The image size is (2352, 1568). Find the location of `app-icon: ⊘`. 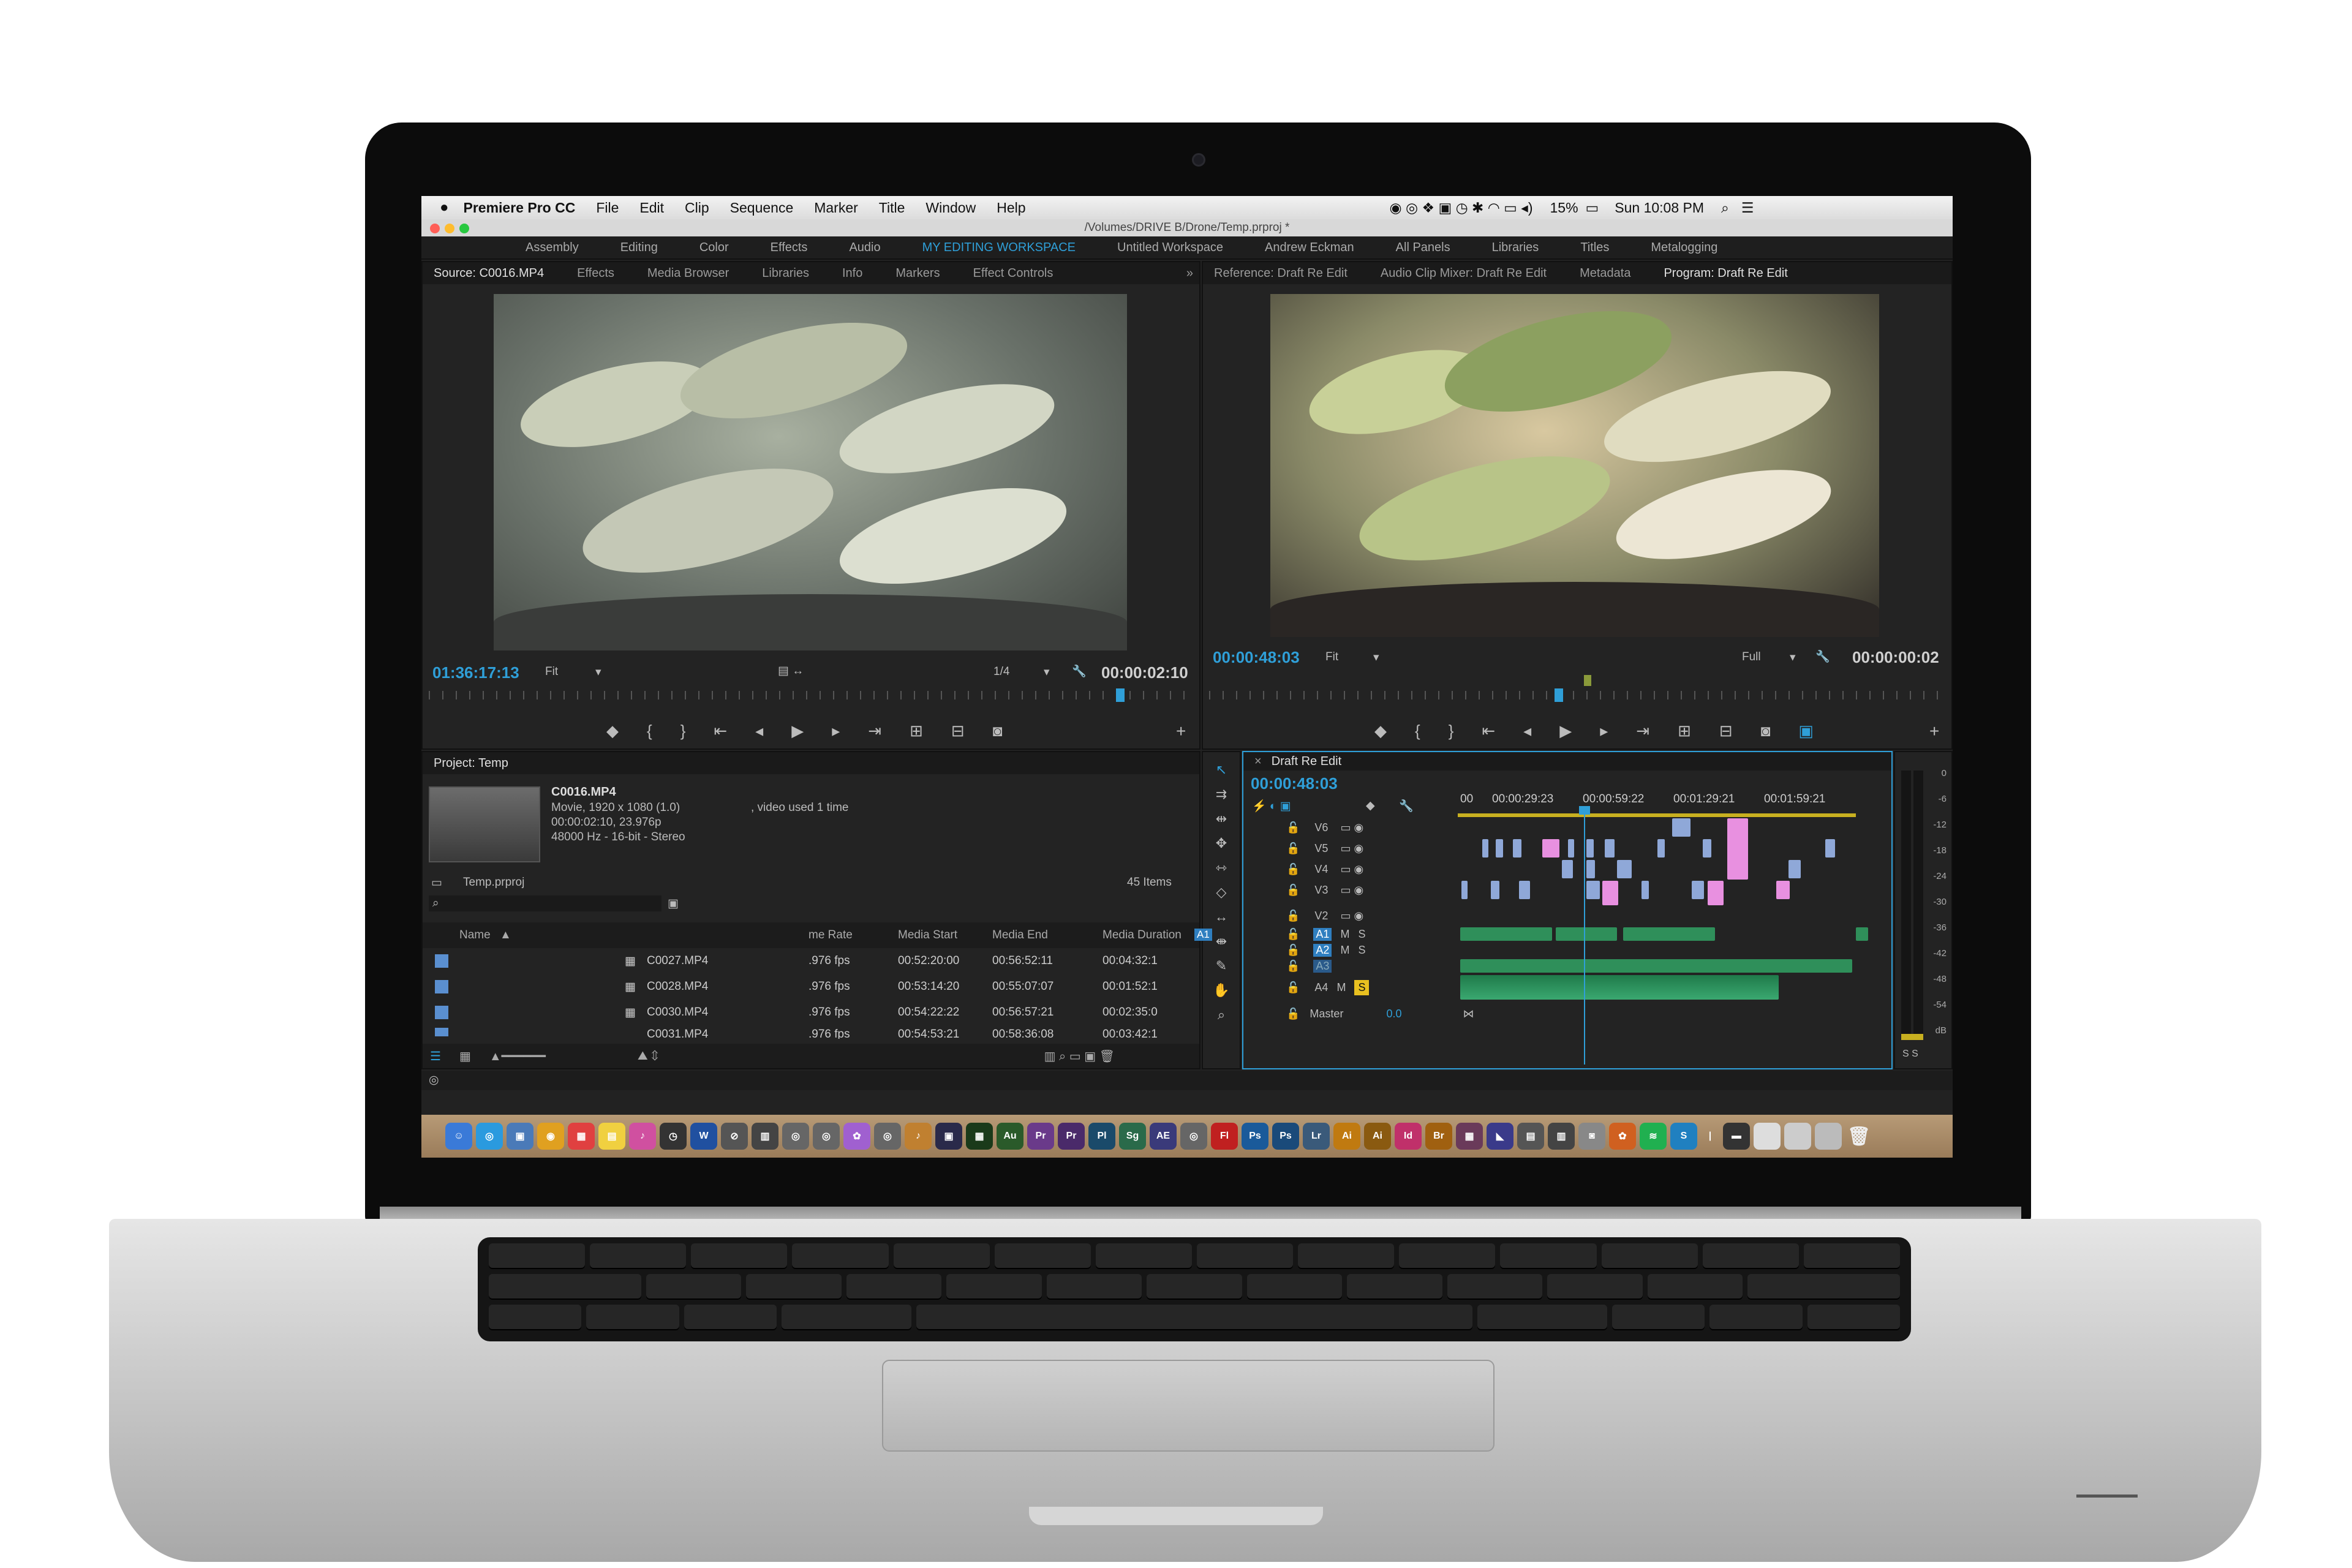

app-icon: ⊘ is located at coordinates (734, 1137).